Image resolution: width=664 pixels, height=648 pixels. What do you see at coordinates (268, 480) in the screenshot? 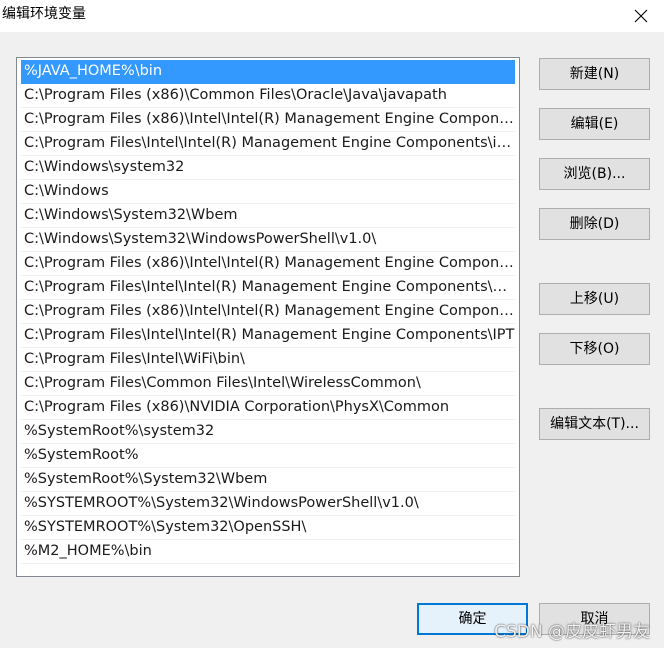
I see `path-list-item: %SystemRoot%\System32\Wbem` at bounding box center [268, 480].